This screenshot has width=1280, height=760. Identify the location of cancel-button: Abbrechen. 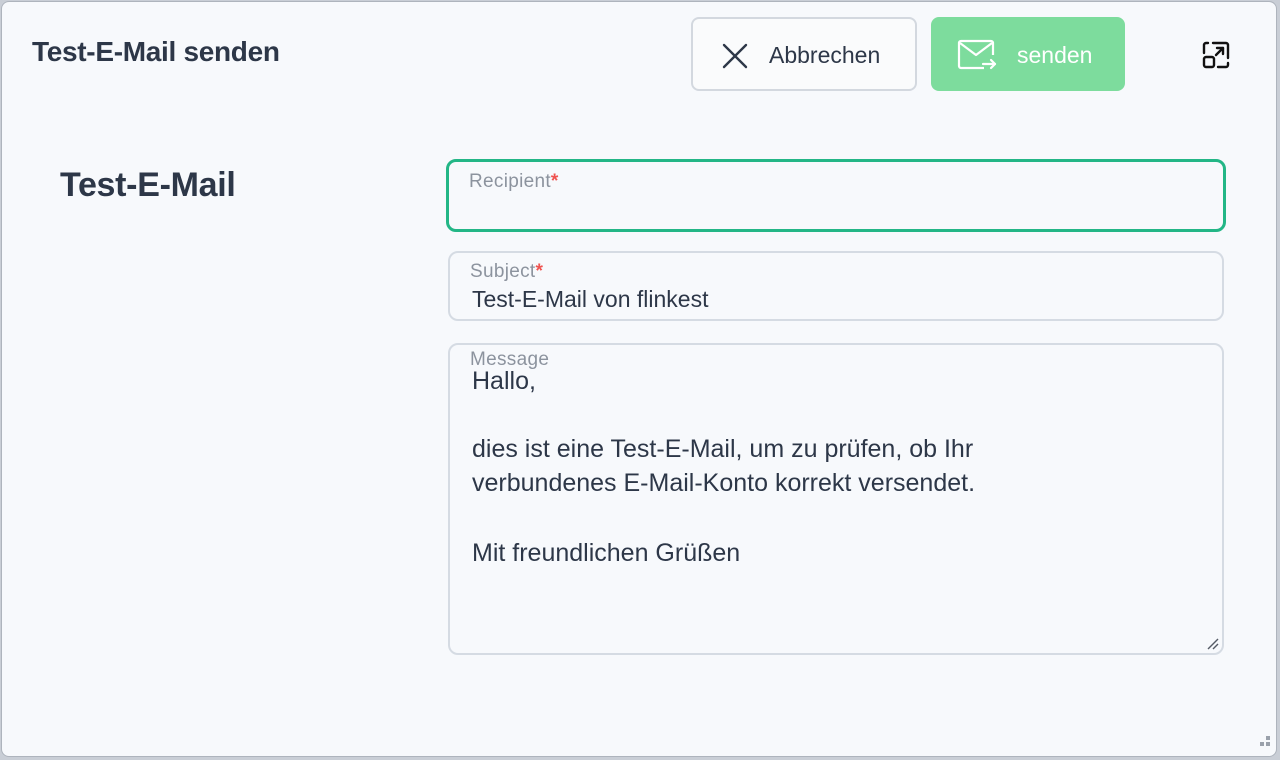
(804, 54).